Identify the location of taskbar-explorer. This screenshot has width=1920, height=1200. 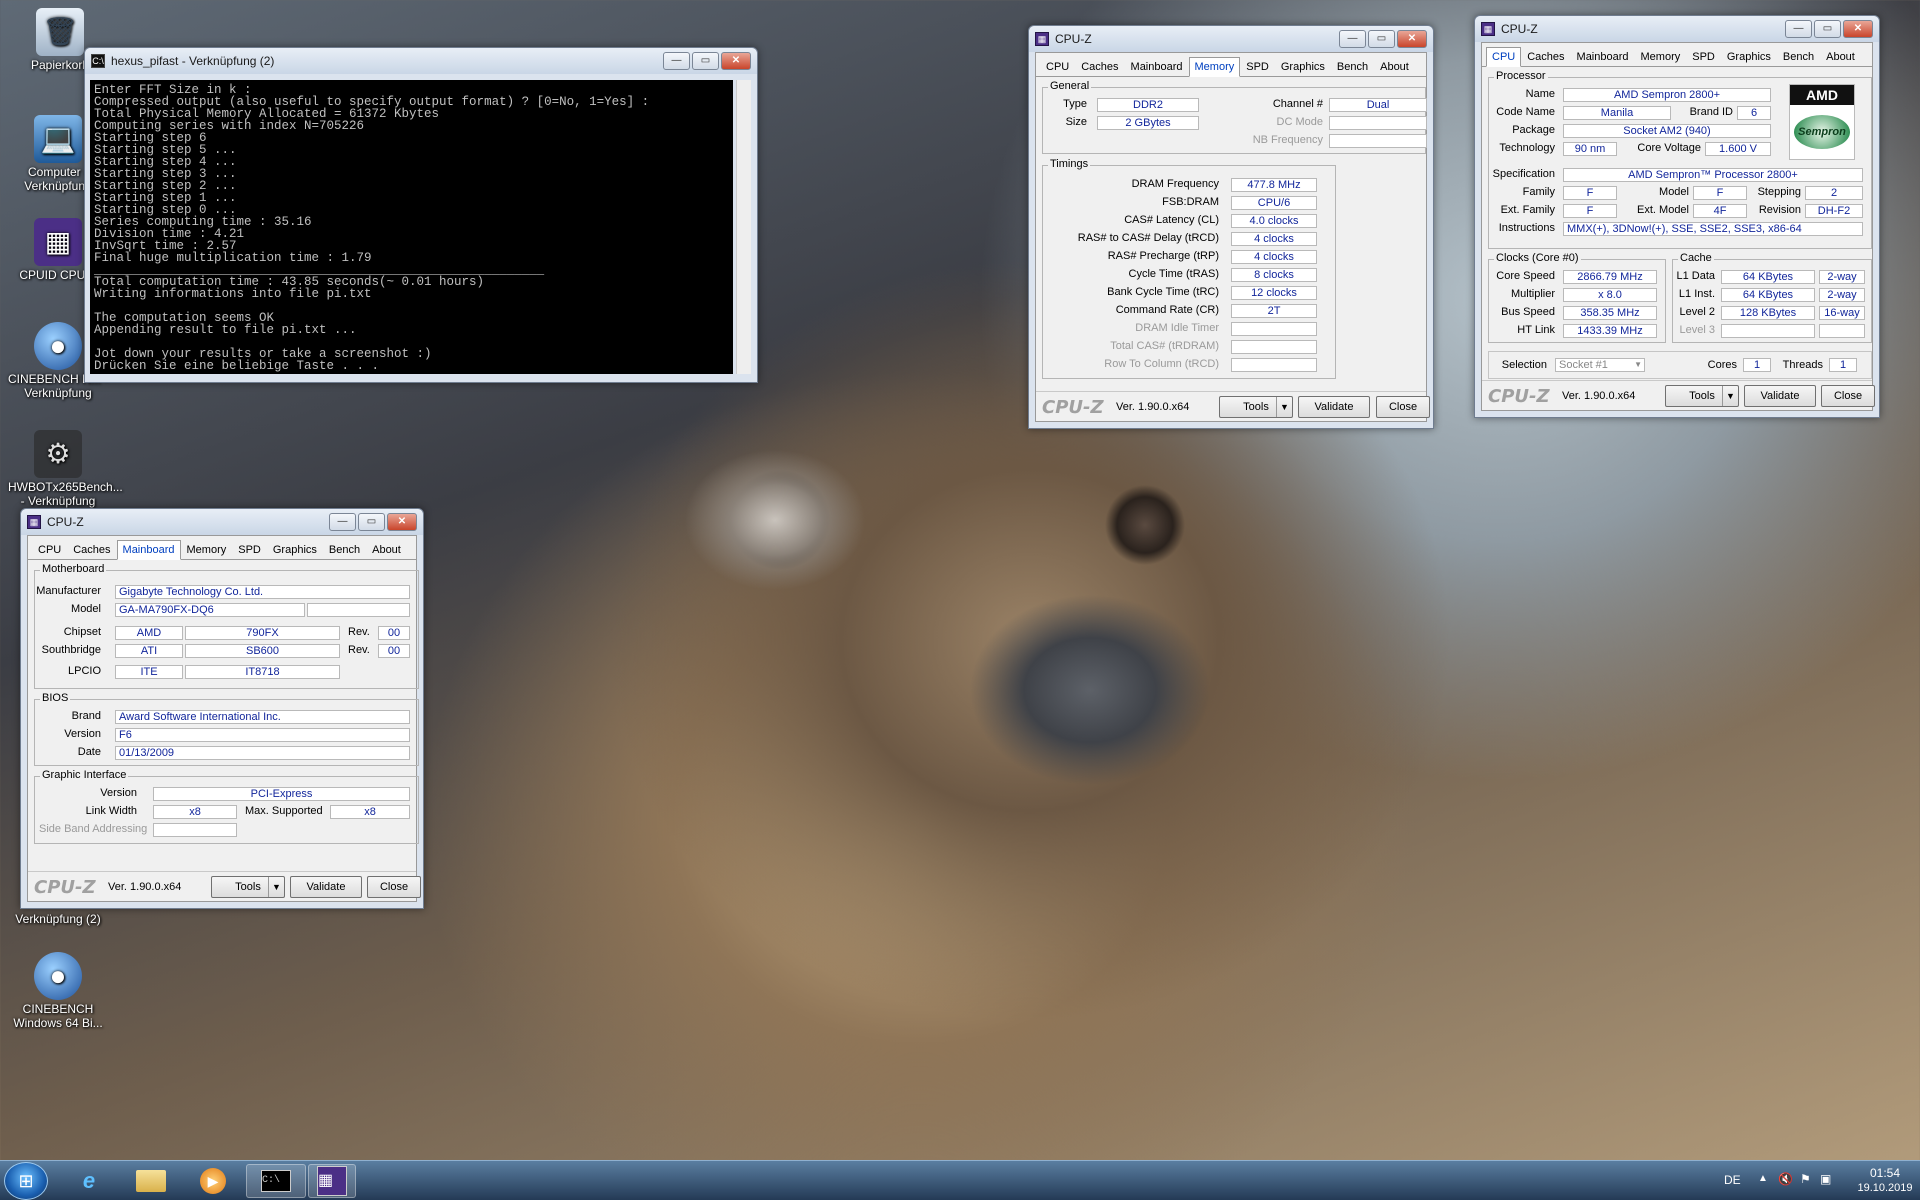
(151, 1181).